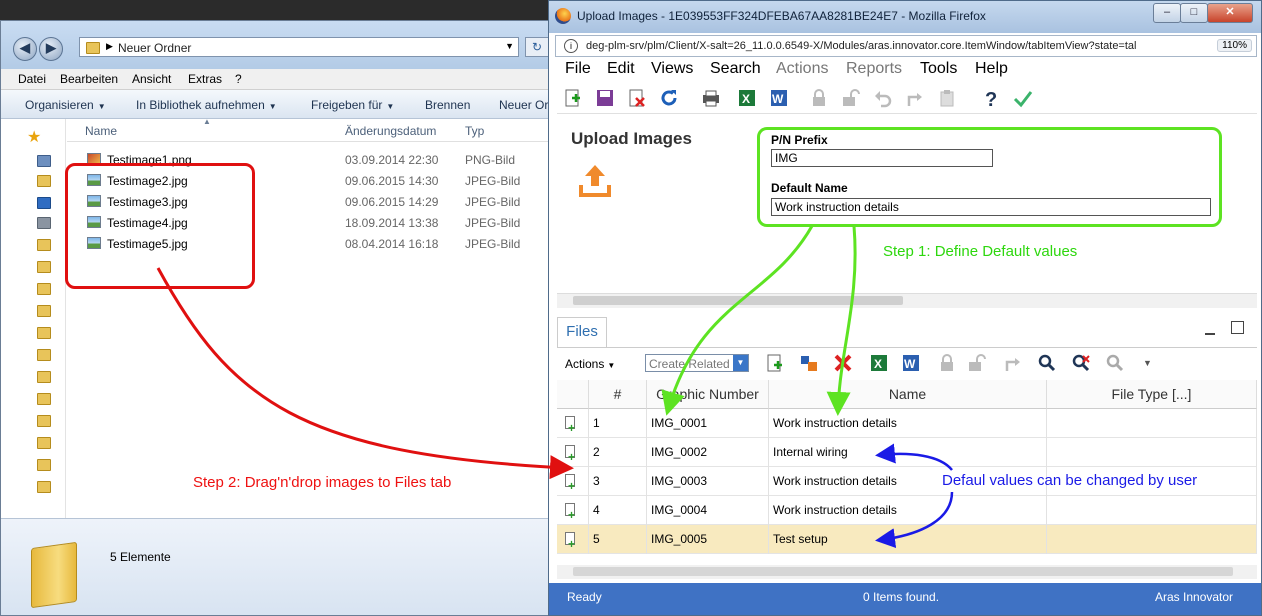 The width and height of the screenshot is (1262, 616). What do you see at coordinates (802, 69) in the screenshot?
I see `menu-actions: Actions` at bounding box center [802, 69].